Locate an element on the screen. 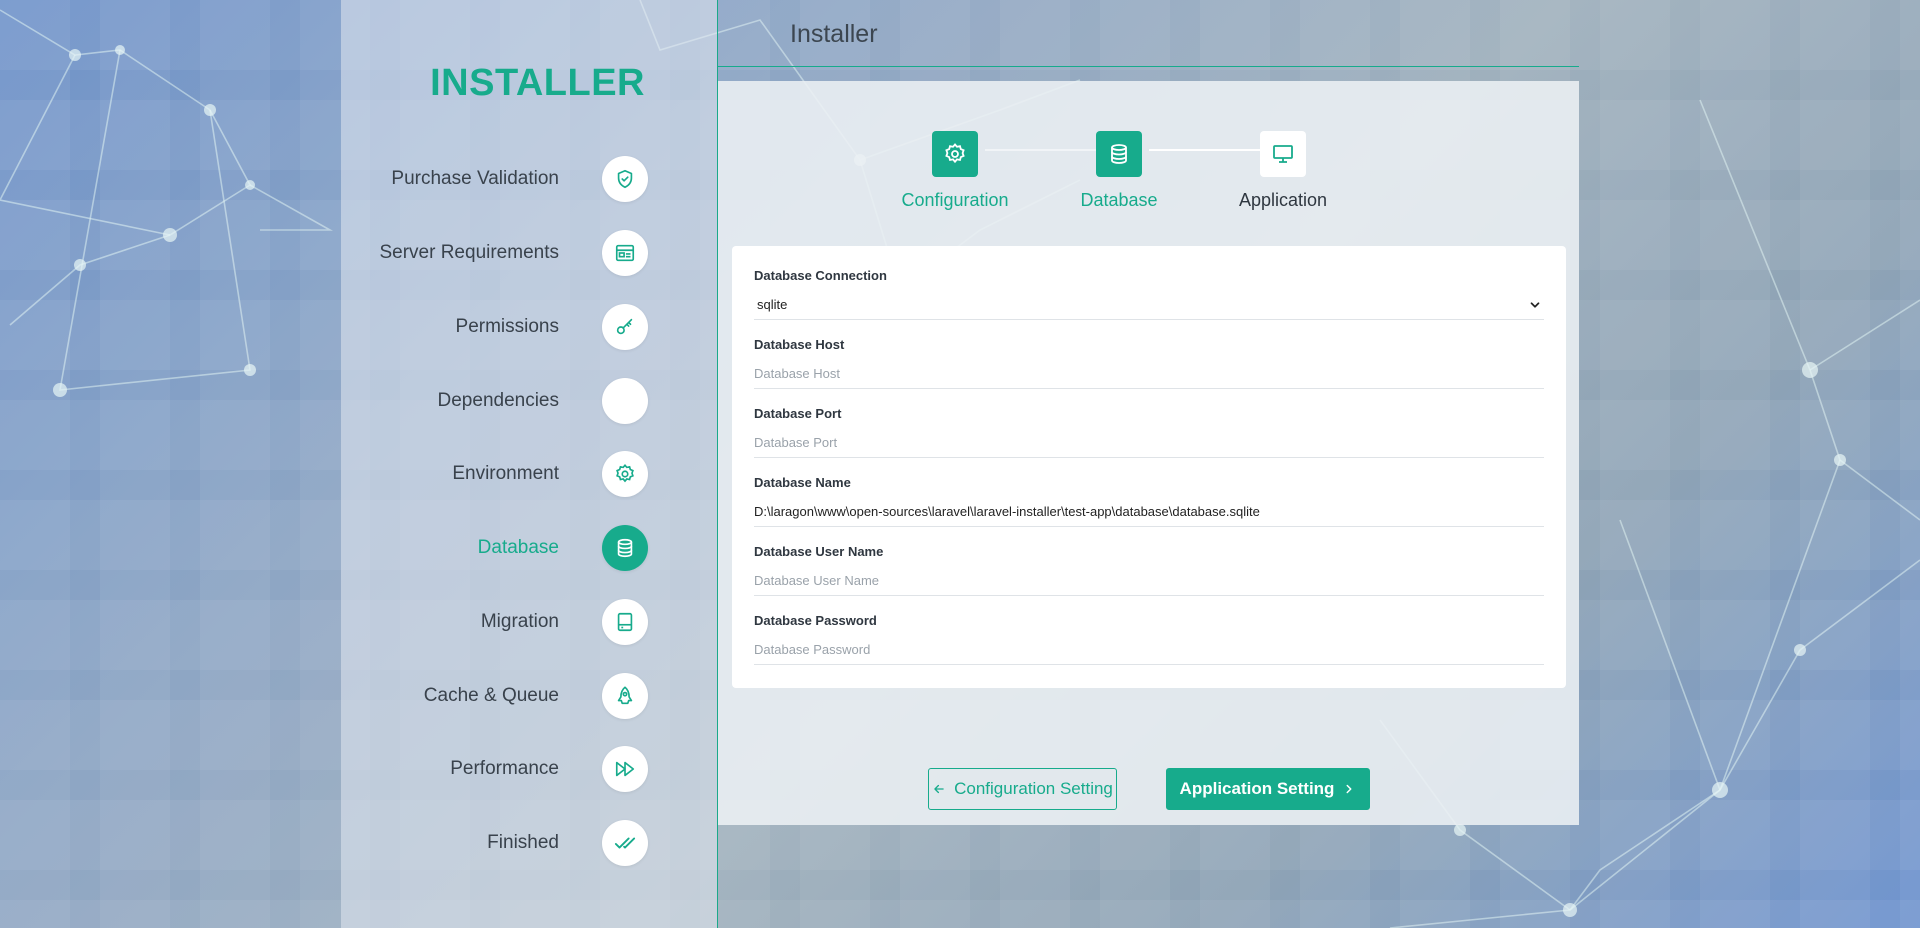 Image resolution: width=1920 pixels, height=928 pixels. sidebar-item-label: Permissions is located at coordinates (507, 326).